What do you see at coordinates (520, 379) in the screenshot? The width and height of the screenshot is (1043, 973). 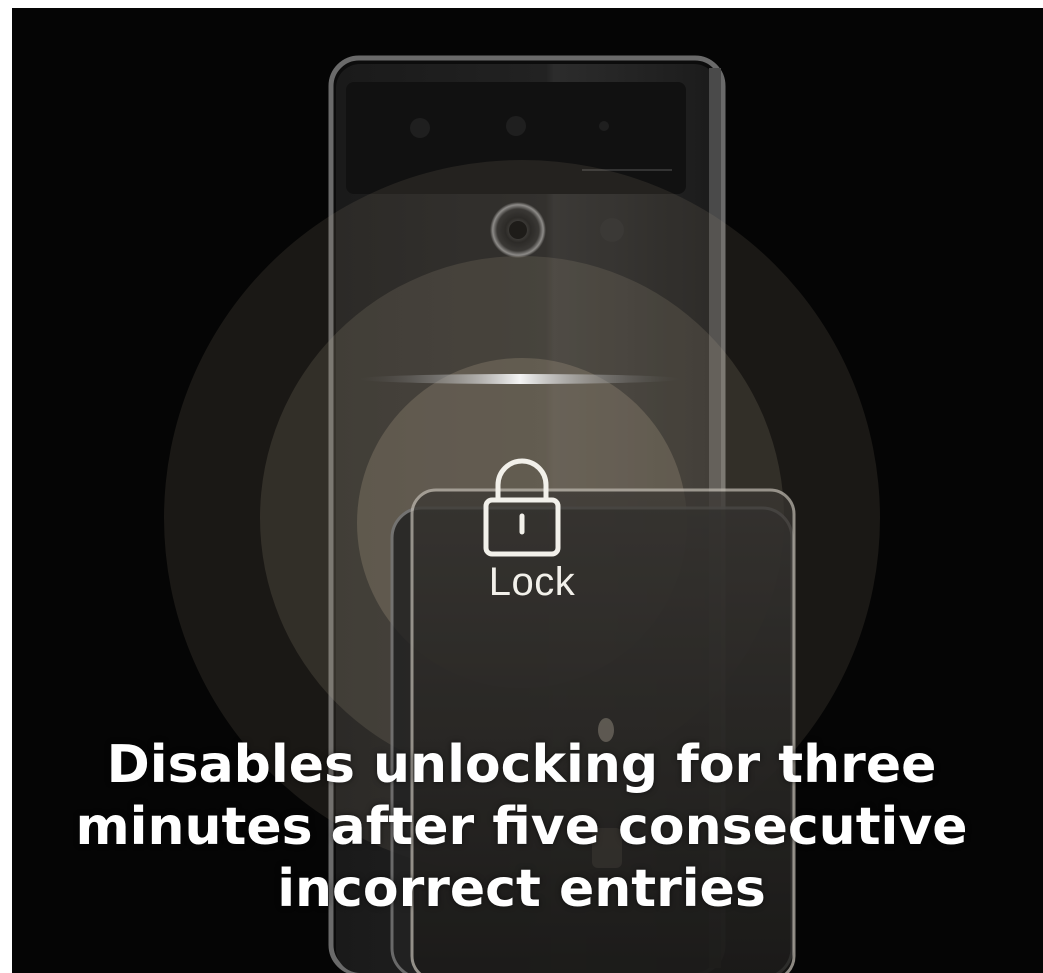 I see `indicator-light` at bounding box center [520, 379].